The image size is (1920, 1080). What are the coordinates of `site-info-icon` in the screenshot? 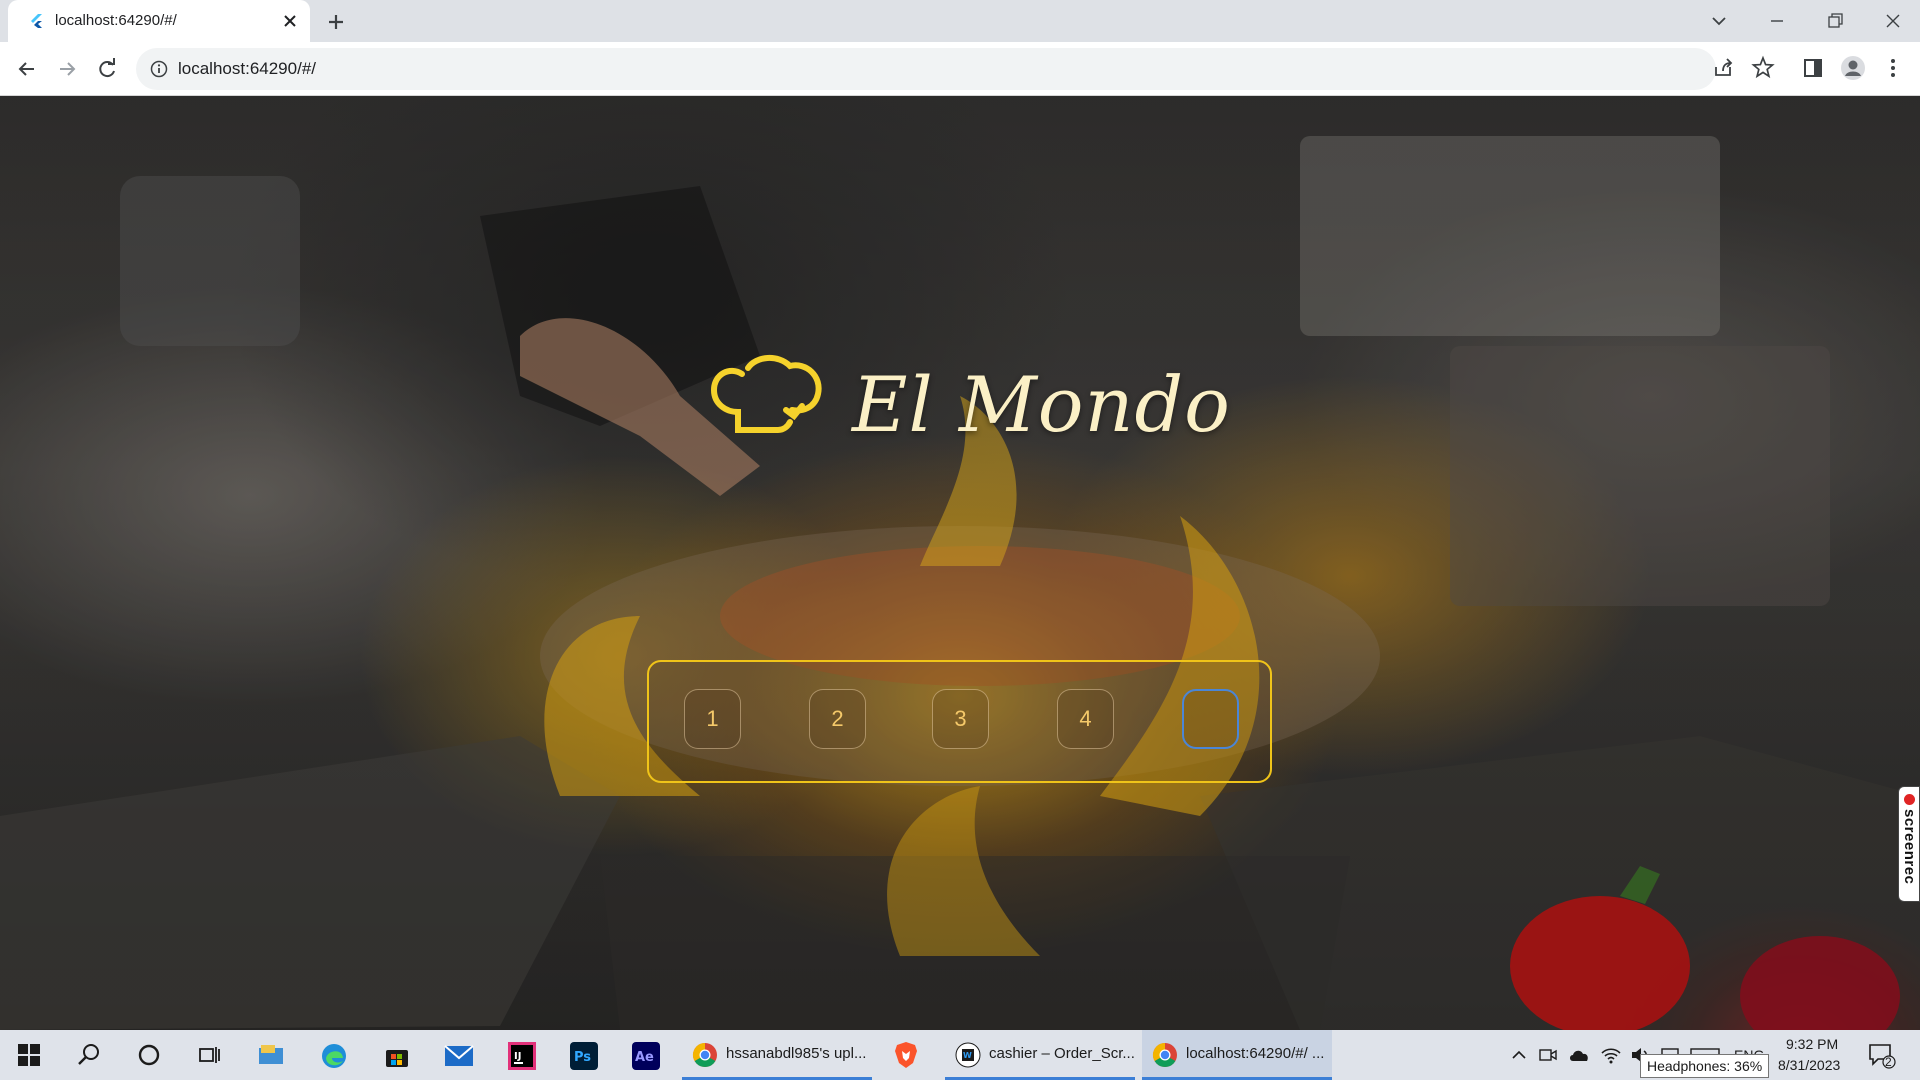 It's located at (159, 69).